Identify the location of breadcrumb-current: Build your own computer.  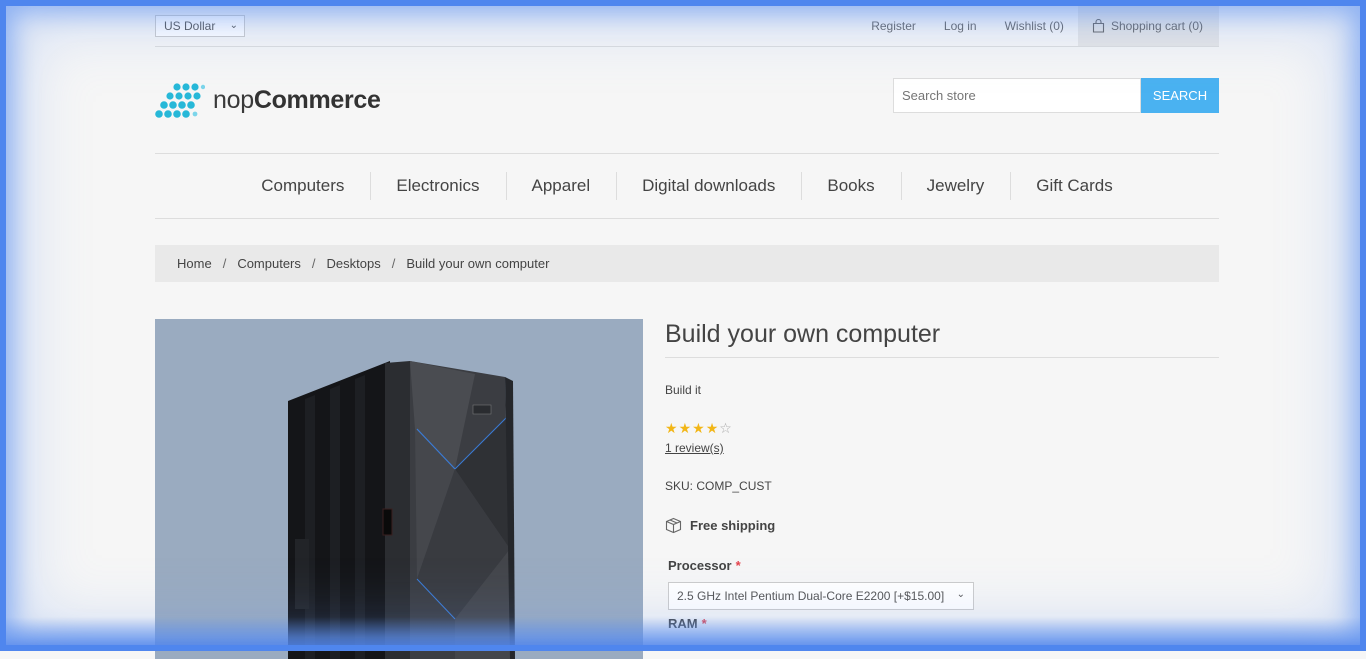
(478, 263).